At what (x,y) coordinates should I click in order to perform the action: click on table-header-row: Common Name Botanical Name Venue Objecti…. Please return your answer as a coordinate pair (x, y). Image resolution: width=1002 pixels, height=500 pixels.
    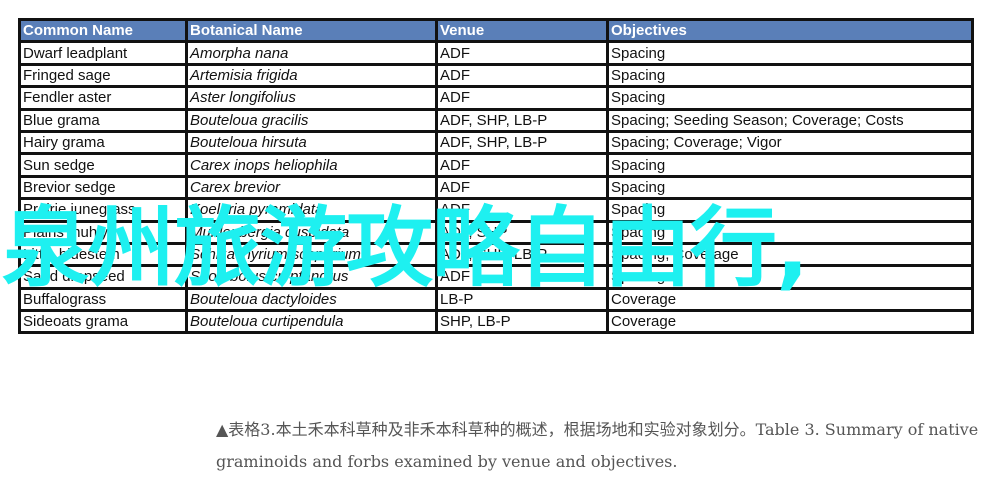
    Looking at the image, I should click on (496, 30).